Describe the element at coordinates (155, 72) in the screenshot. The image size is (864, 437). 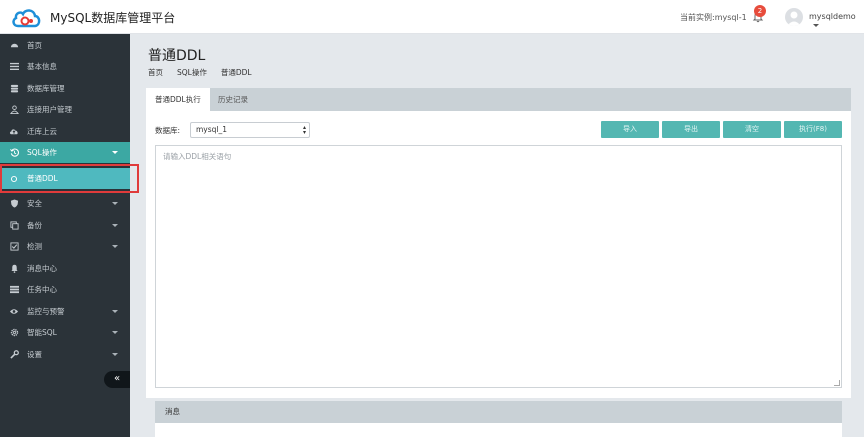
I see `breadcrumb-home: 首页` at that location.